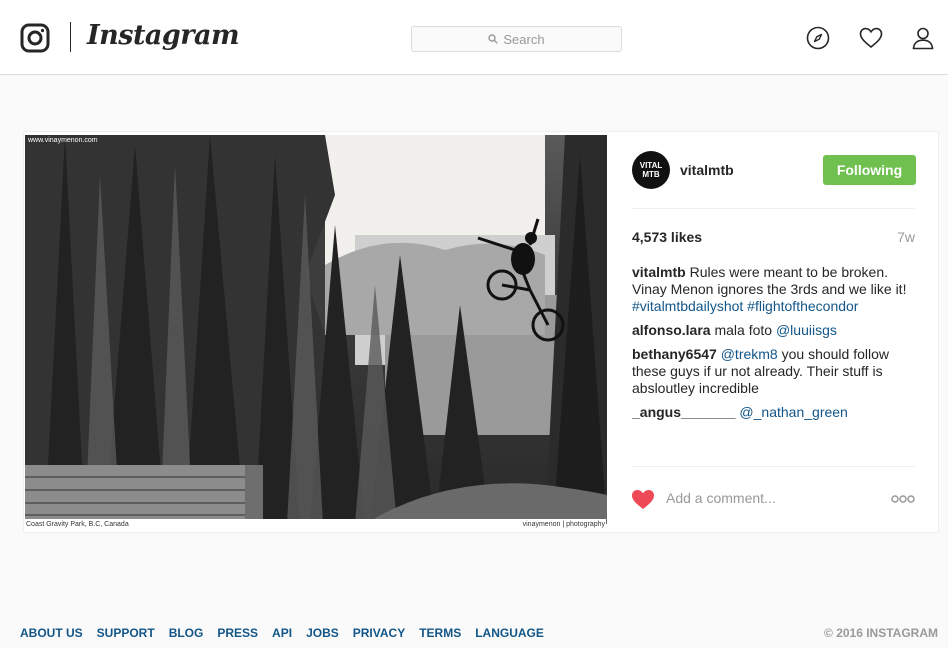 The image size is (948, 648). Describe the element at coordinates (881, 633) in the screenshot. I see `copyright: © 2016 INSTAGRAM` at that location.